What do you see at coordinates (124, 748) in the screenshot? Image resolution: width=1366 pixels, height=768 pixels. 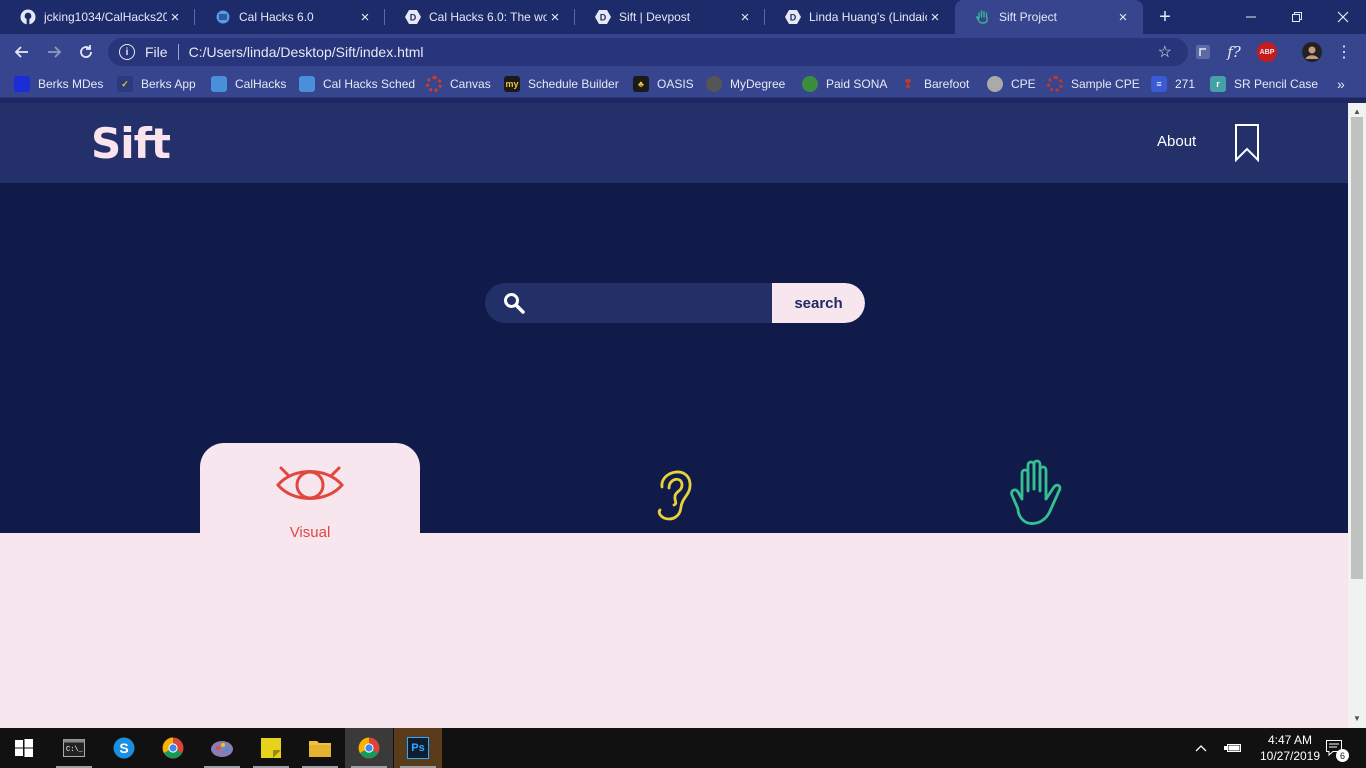 I see `skype-icon: S` at bounding box center [124, 748].